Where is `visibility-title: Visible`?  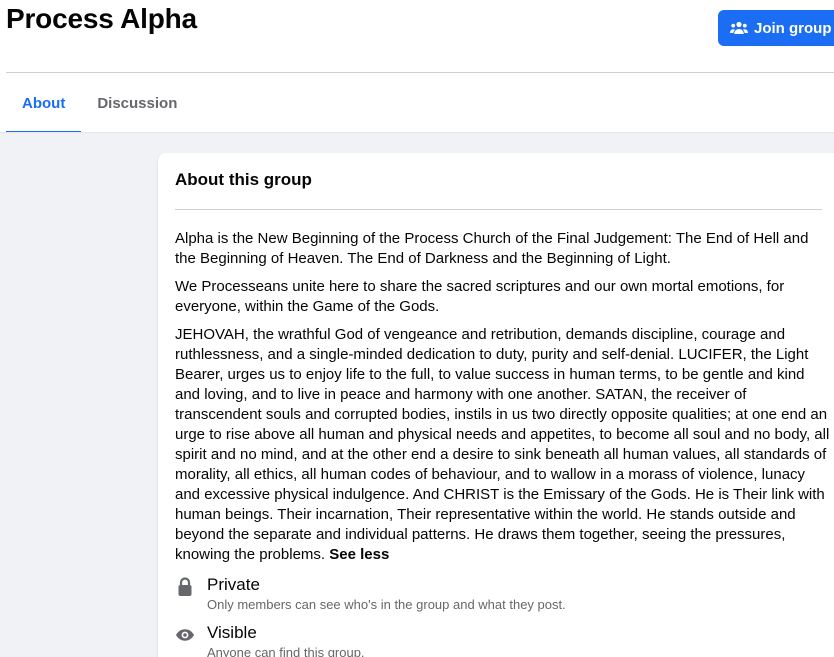
visibility-title: Visible is located at coordinates (232, 632).